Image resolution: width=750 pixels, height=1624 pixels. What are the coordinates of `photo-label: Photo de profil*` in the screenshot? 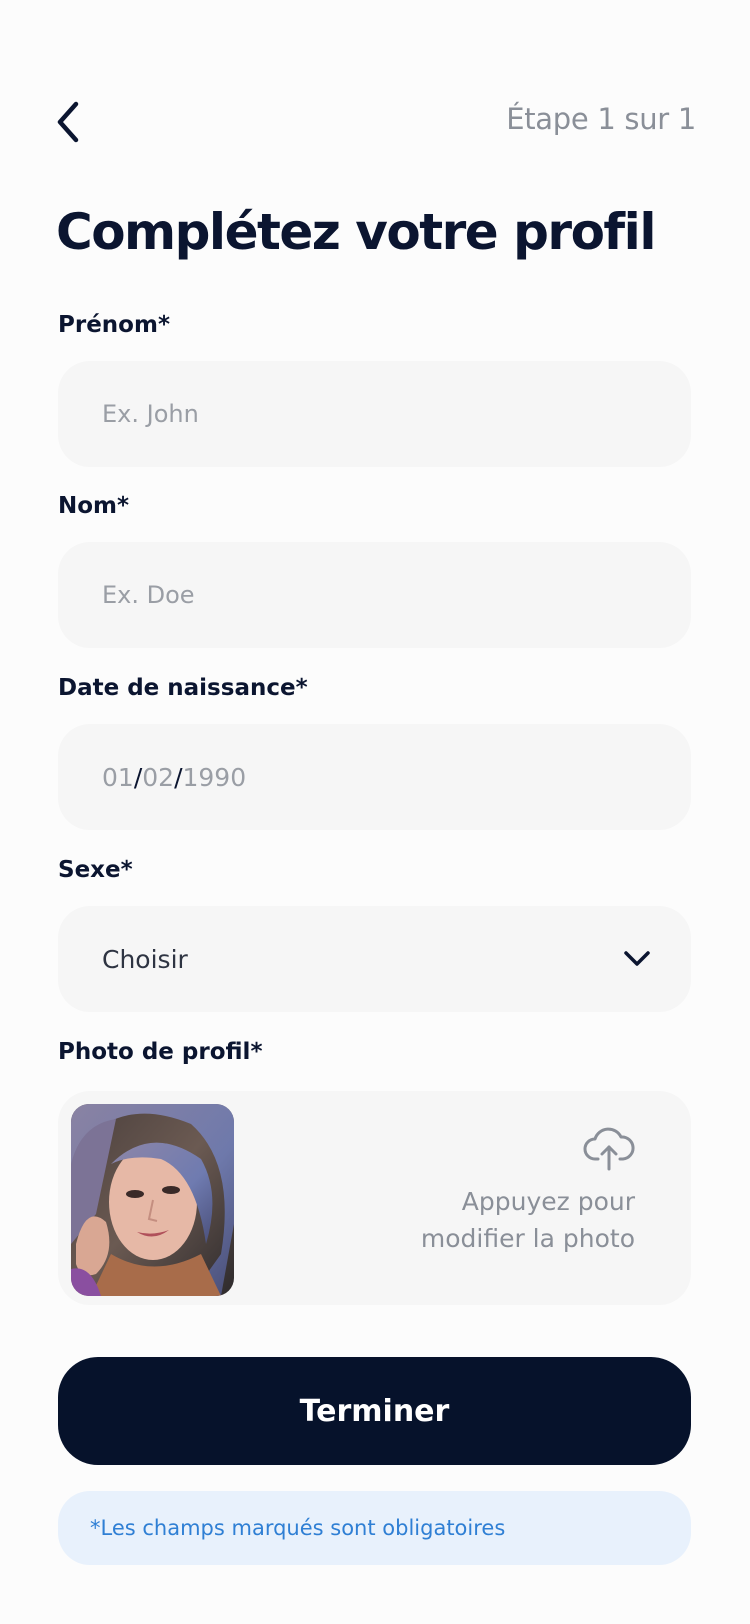 It's located at (160, 1052).